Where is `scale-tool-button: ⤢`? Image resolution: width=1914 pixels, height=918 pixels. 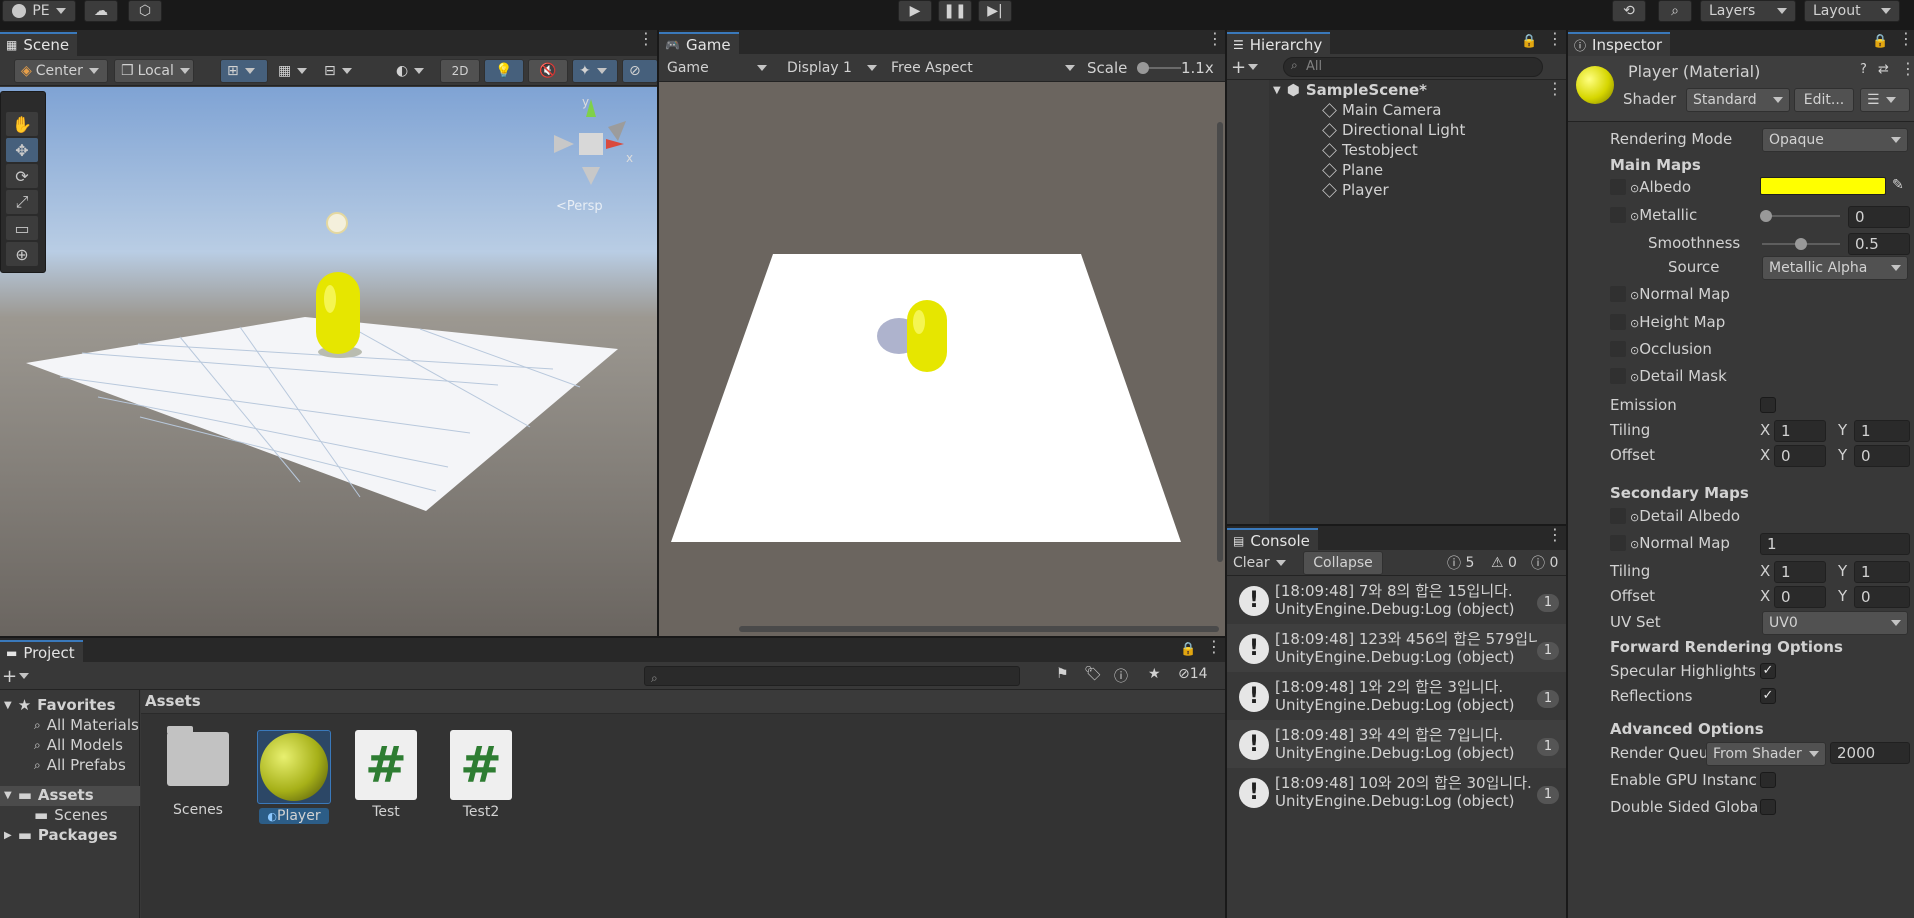 scale-tool-button: ⤢ is located at coordinates (22, 202).